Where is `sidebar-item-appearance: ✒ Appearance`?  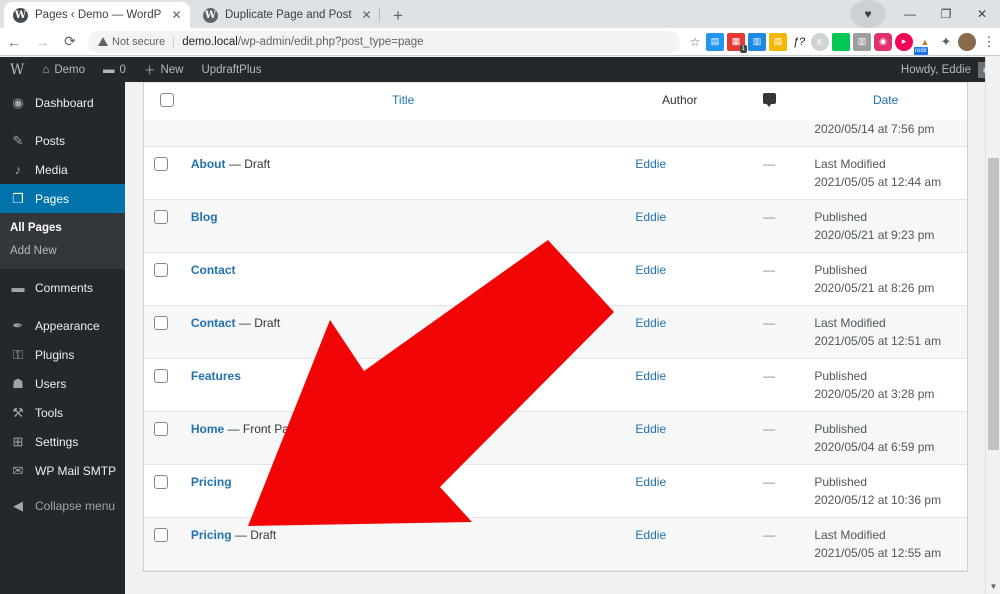 sidebar-item-appearance: ✒ Appearance is located at coordinates (62, 325).